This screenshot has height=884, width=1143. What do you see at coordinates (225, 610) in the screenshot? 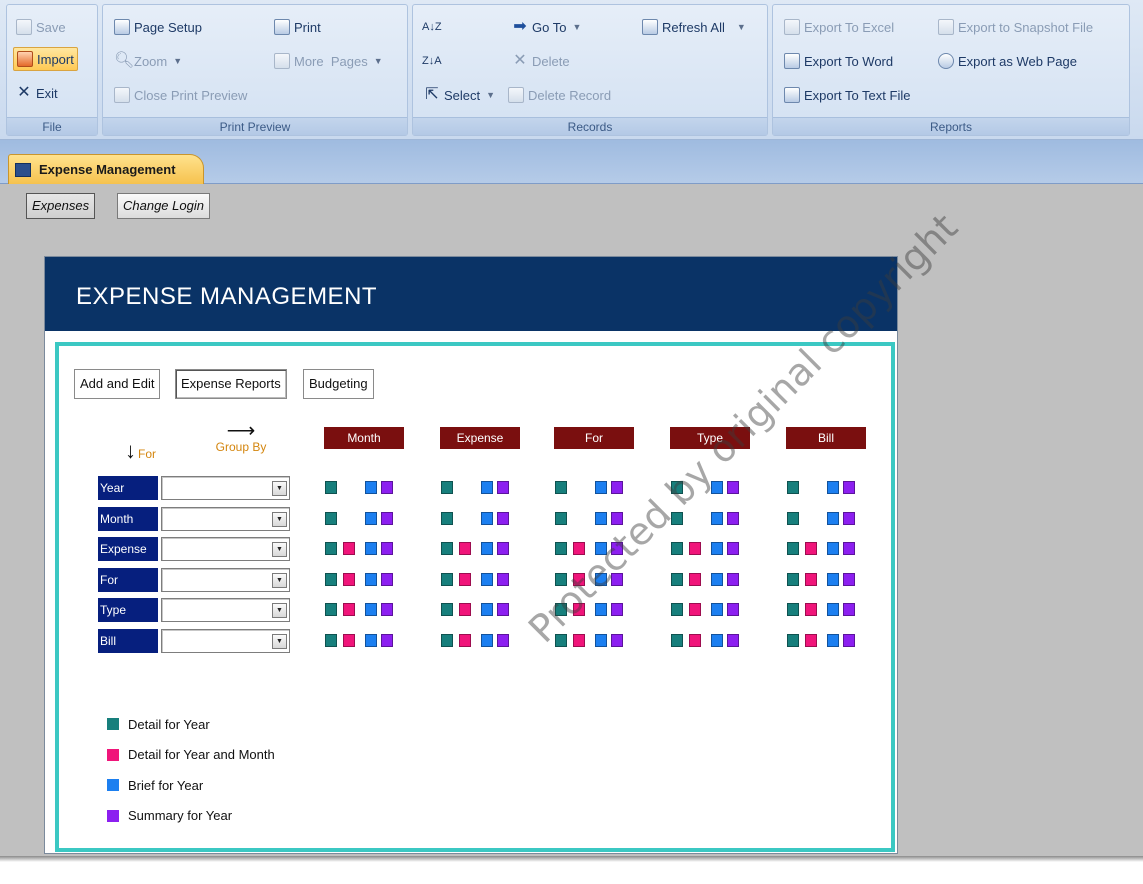
I see `group-by-select-type: ▼` at bounding box center [225, 610].